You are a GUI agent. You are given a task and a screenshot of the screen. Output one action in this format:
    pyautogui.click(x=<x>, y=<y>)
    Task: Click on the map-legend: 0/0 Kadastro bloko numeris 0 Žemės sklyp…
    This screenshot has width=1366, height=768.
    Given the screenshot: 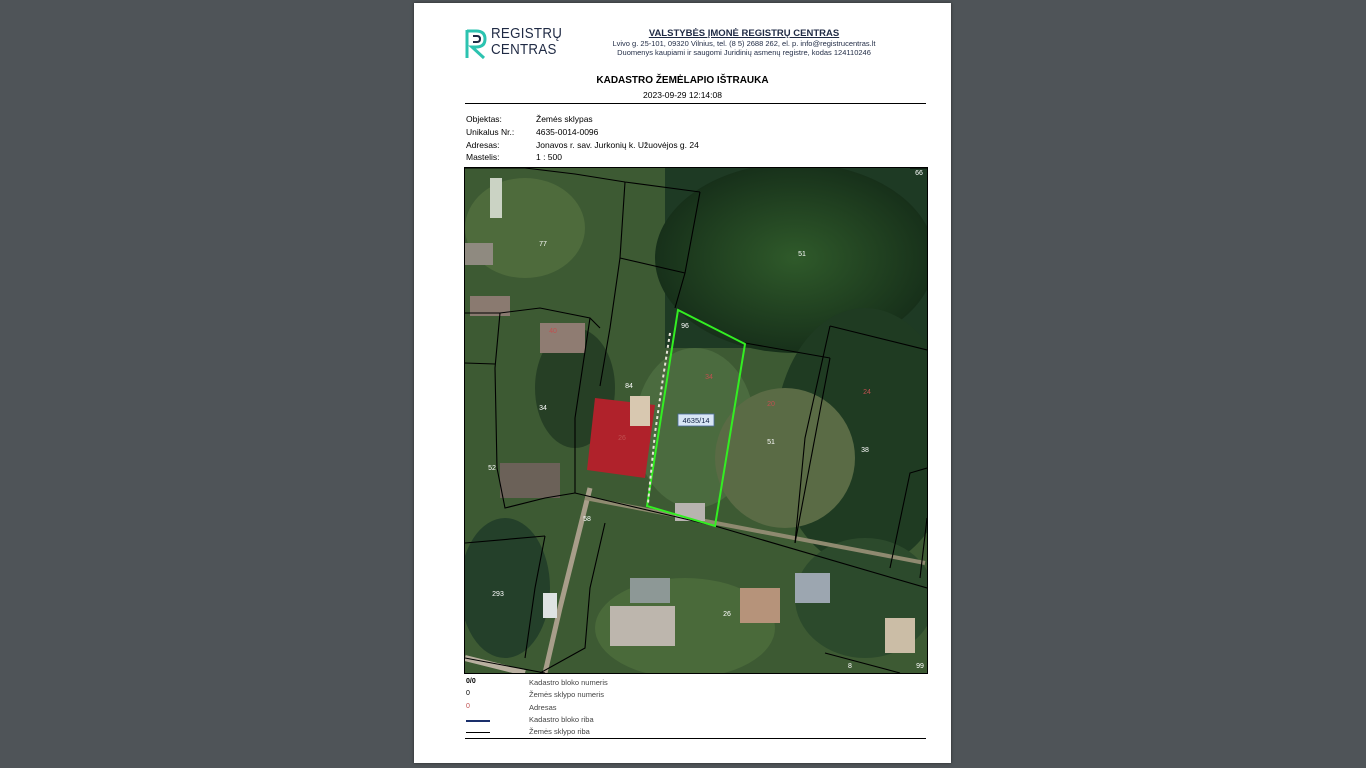 What is the action you would take?
    pyautogui.click(x=616, y=708)
    